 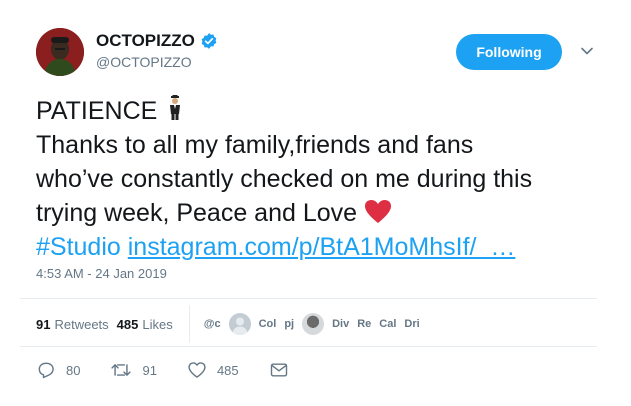 I want to click on envelope-icon, so click(x=278, y=370).